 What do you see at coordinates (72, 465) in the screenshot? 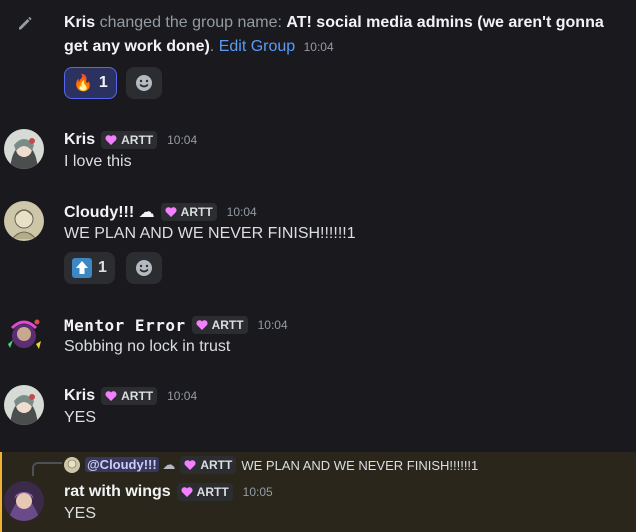
I see `reply-avatar` at bounding box center [72, 465].